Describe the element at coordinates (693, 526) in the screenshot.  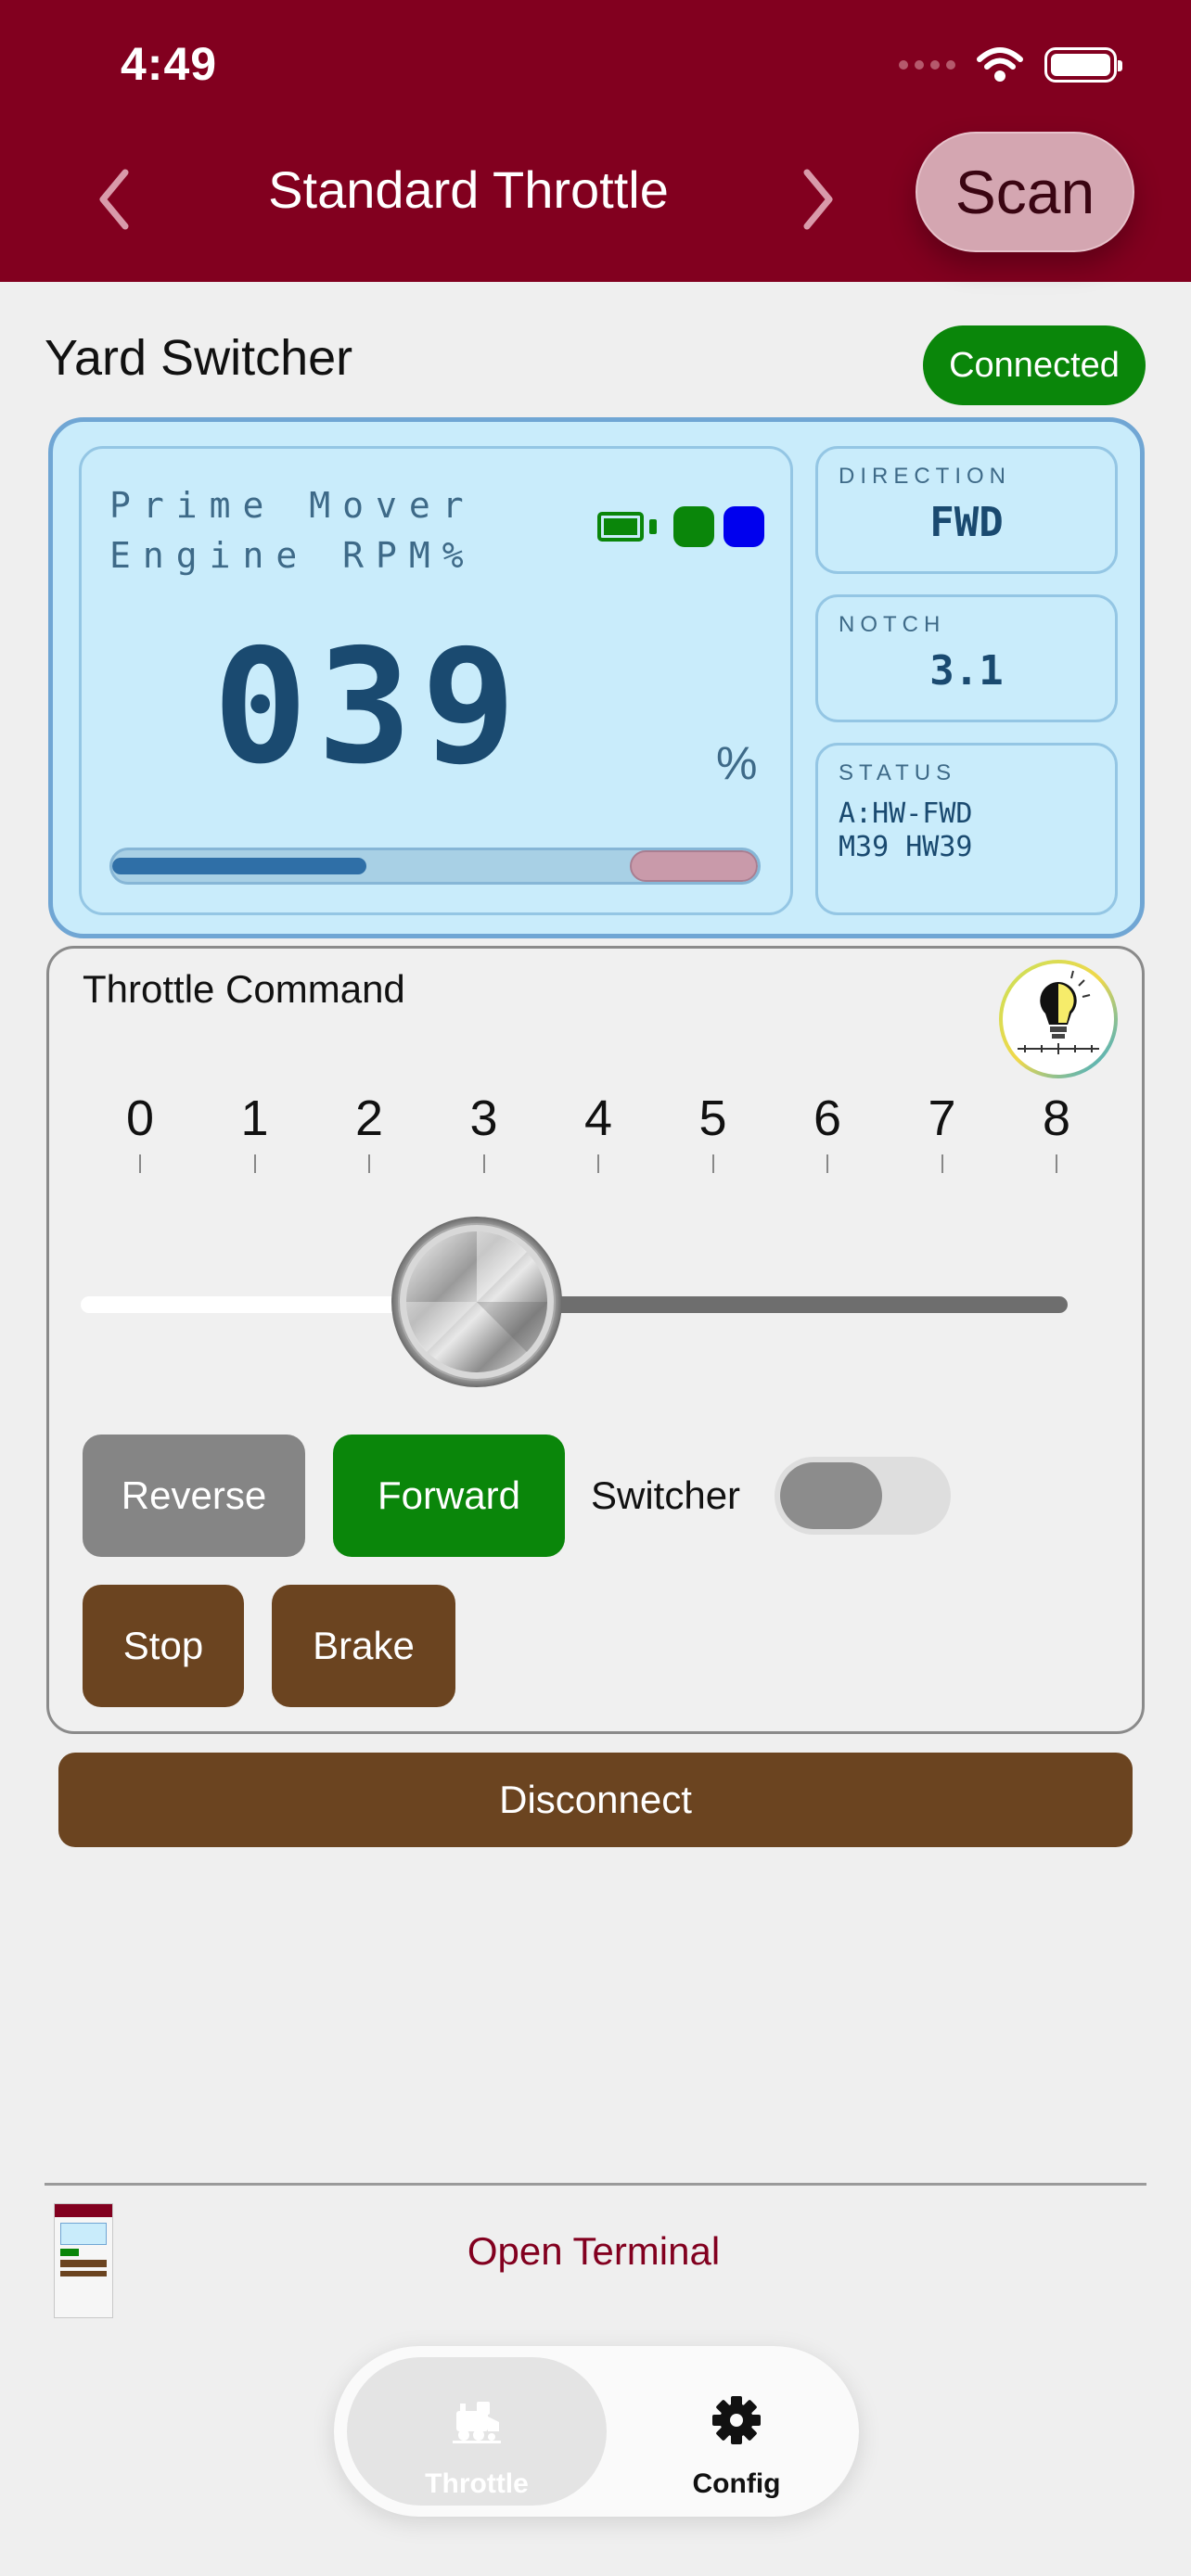
I see `status-light-green` at that location.